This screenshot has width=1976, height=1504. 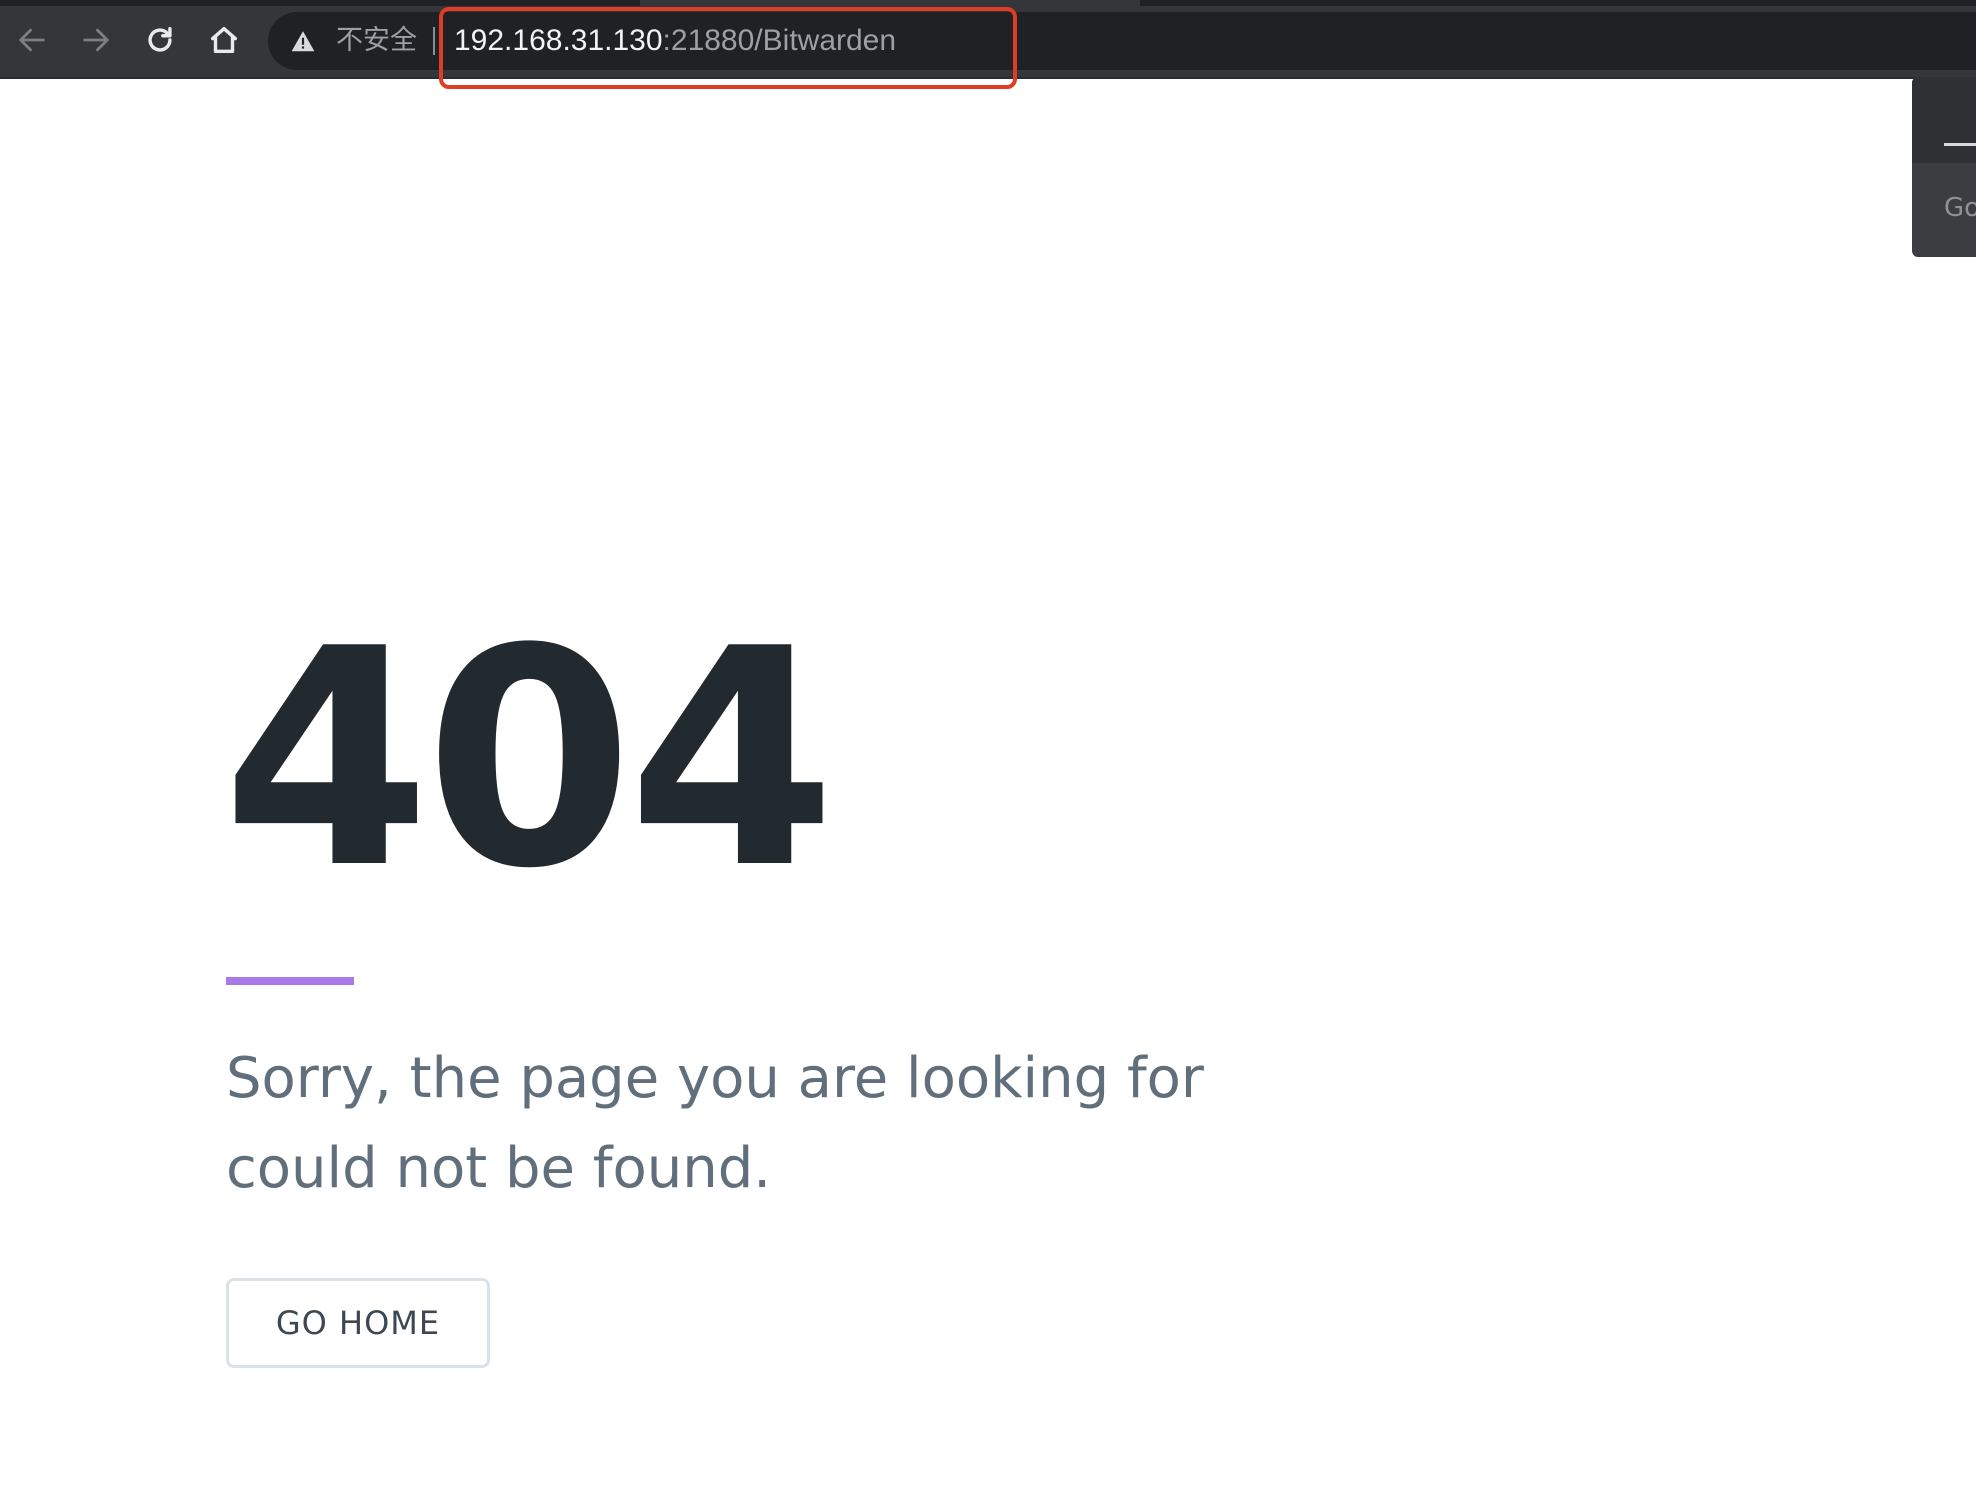 I want to click on security-status-label: 不安全, so click(x=376, y=41).